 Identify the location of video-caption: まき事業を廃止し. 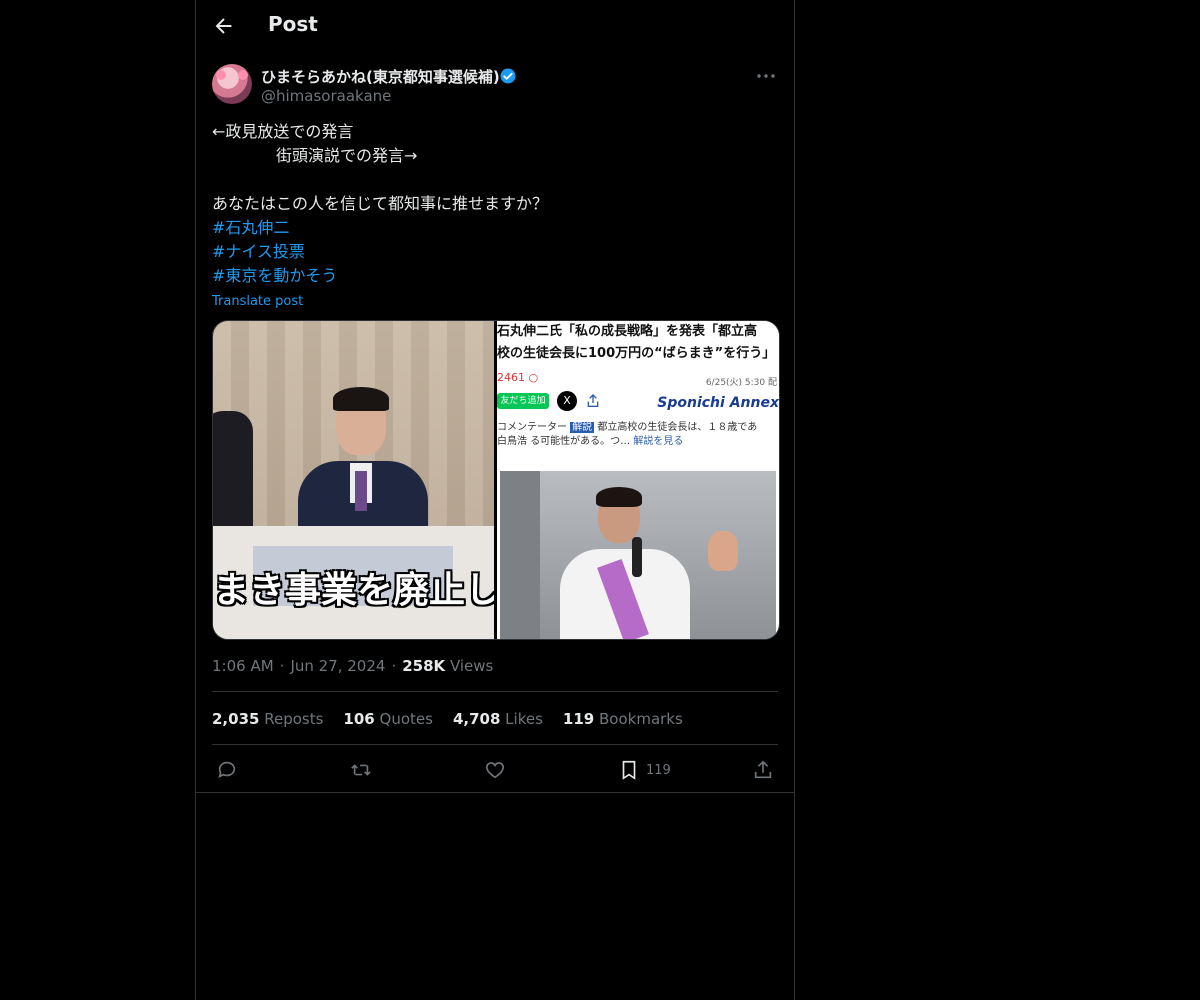
(353, 590).